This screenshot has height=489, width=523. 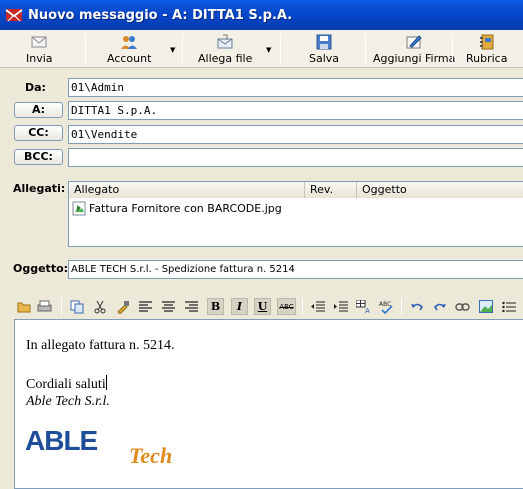 What do you see at coordinates (414, 58) in the screenshot?
I see `add-signature-label: Aggiungi Firma` at bounding box center [414, 58].